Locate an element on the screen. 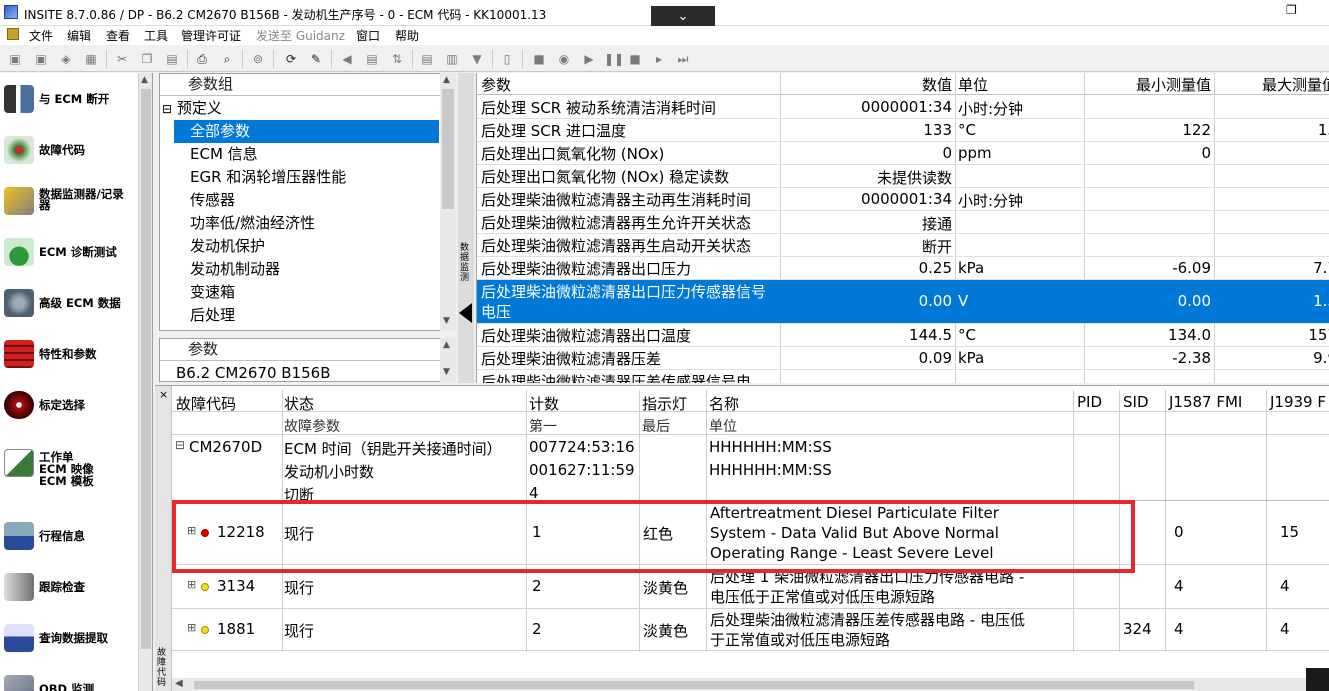  sidebar-item-advanced-data: 高级 ECM 数据 is located at coordinates (71, 303).